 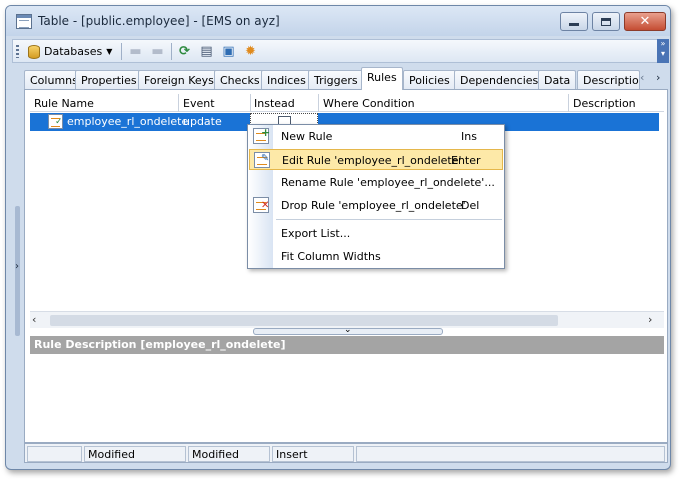 What do you see at coordinates (127, 121) in the screenshot?
I see `cell-rule-name: employee_rl_ondelete` at bounding box center [127, 121].